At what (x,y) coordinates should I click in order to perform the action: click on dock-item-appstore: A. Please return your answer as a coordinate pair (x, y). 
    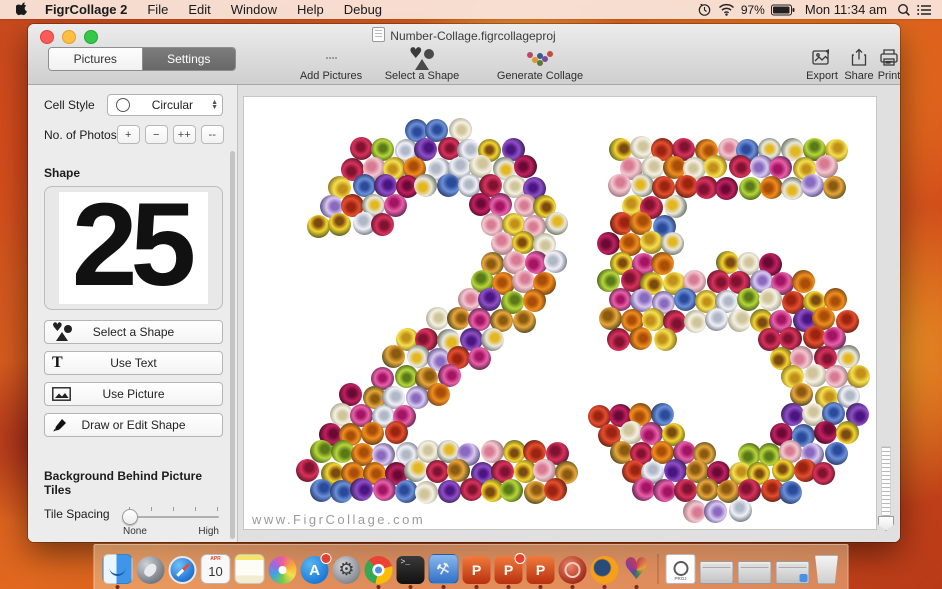
    Looking at the image, I should click on (316, 568).